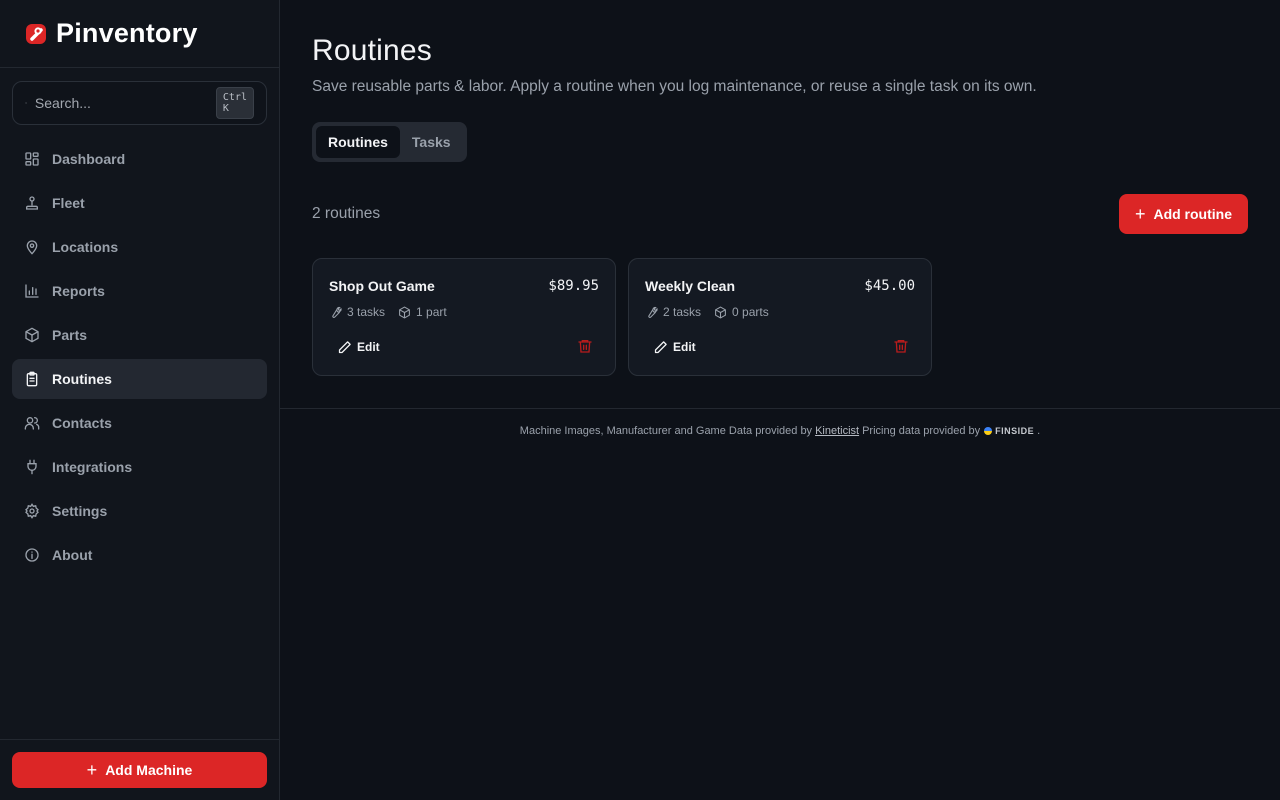  I want to click on tab-routines: Routines, so click(358, 142).